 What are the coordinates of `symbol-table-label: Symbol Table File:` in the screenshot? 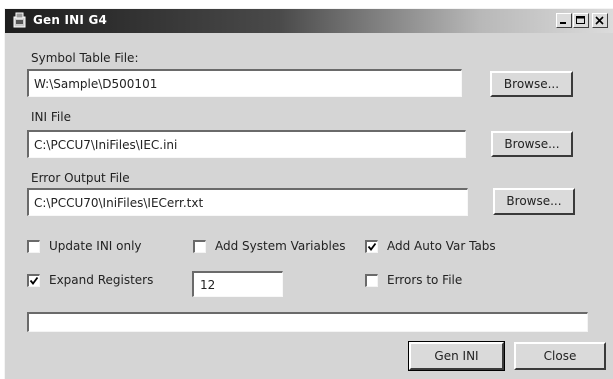 It's located at (85, 58).